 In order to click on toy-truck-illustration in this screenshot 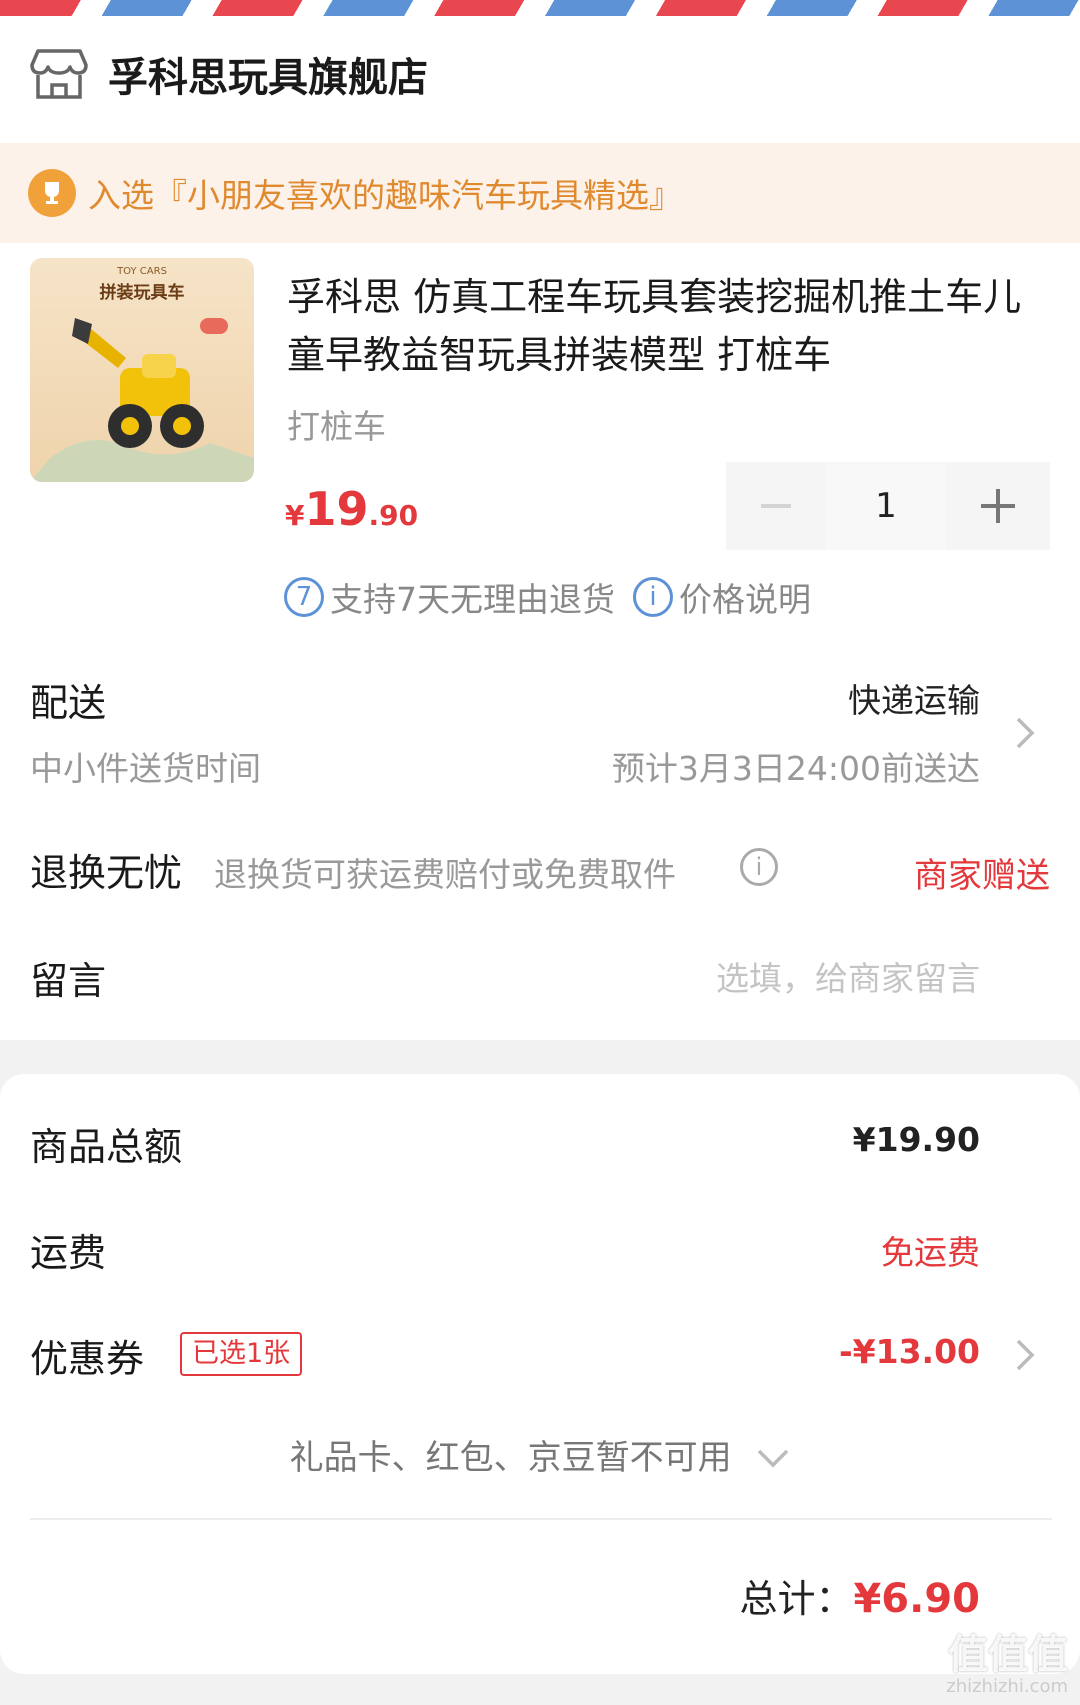, I will do `click(142, 400)`.